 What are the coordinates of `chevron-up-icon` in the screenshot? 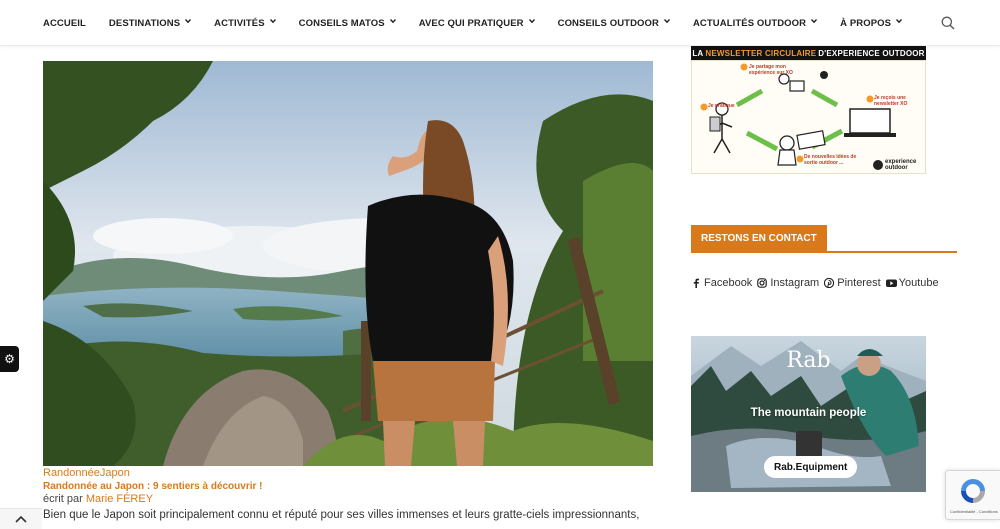 It's located at (21, 519).